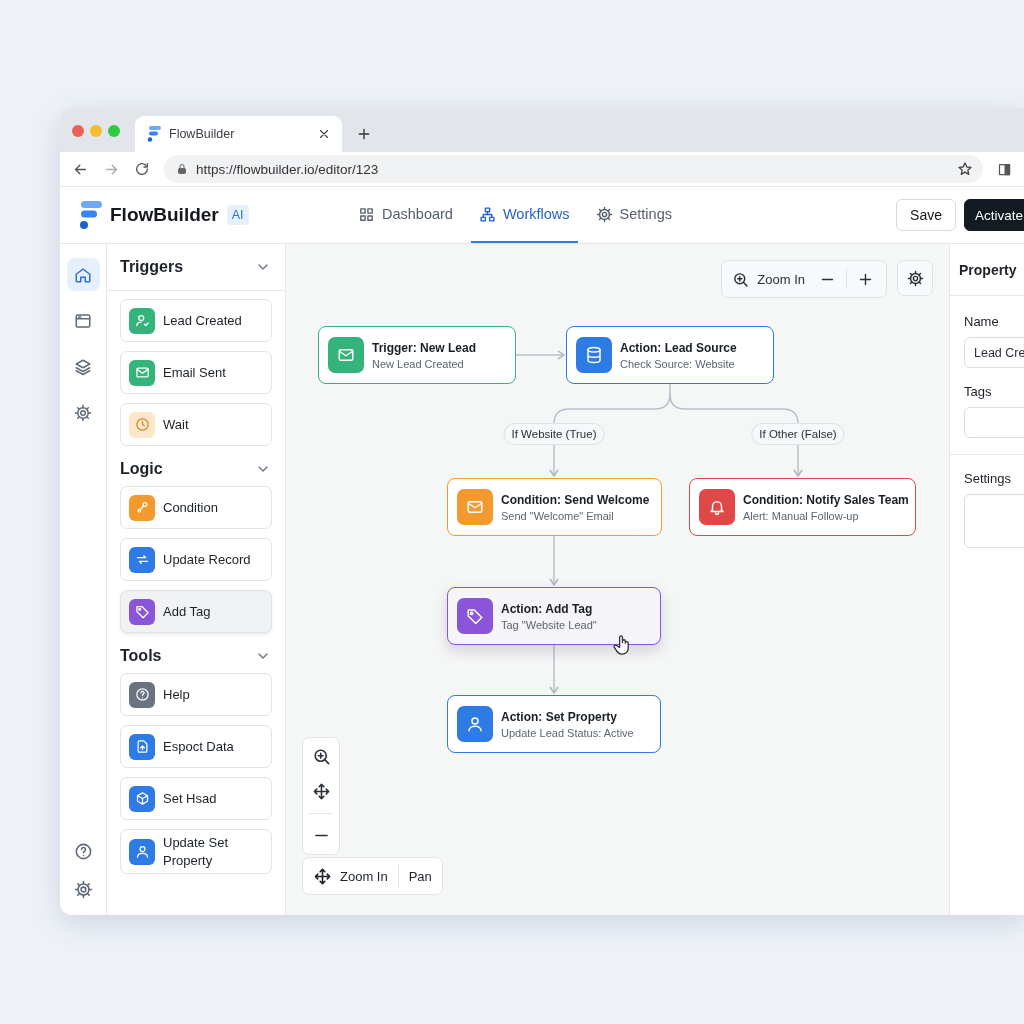 This screenshot has width=1024, height=1024. What do you see at coordinates (622, 645) in the screenshot?
I see `hand-cursor-icon` at bounding box center [622, 645].